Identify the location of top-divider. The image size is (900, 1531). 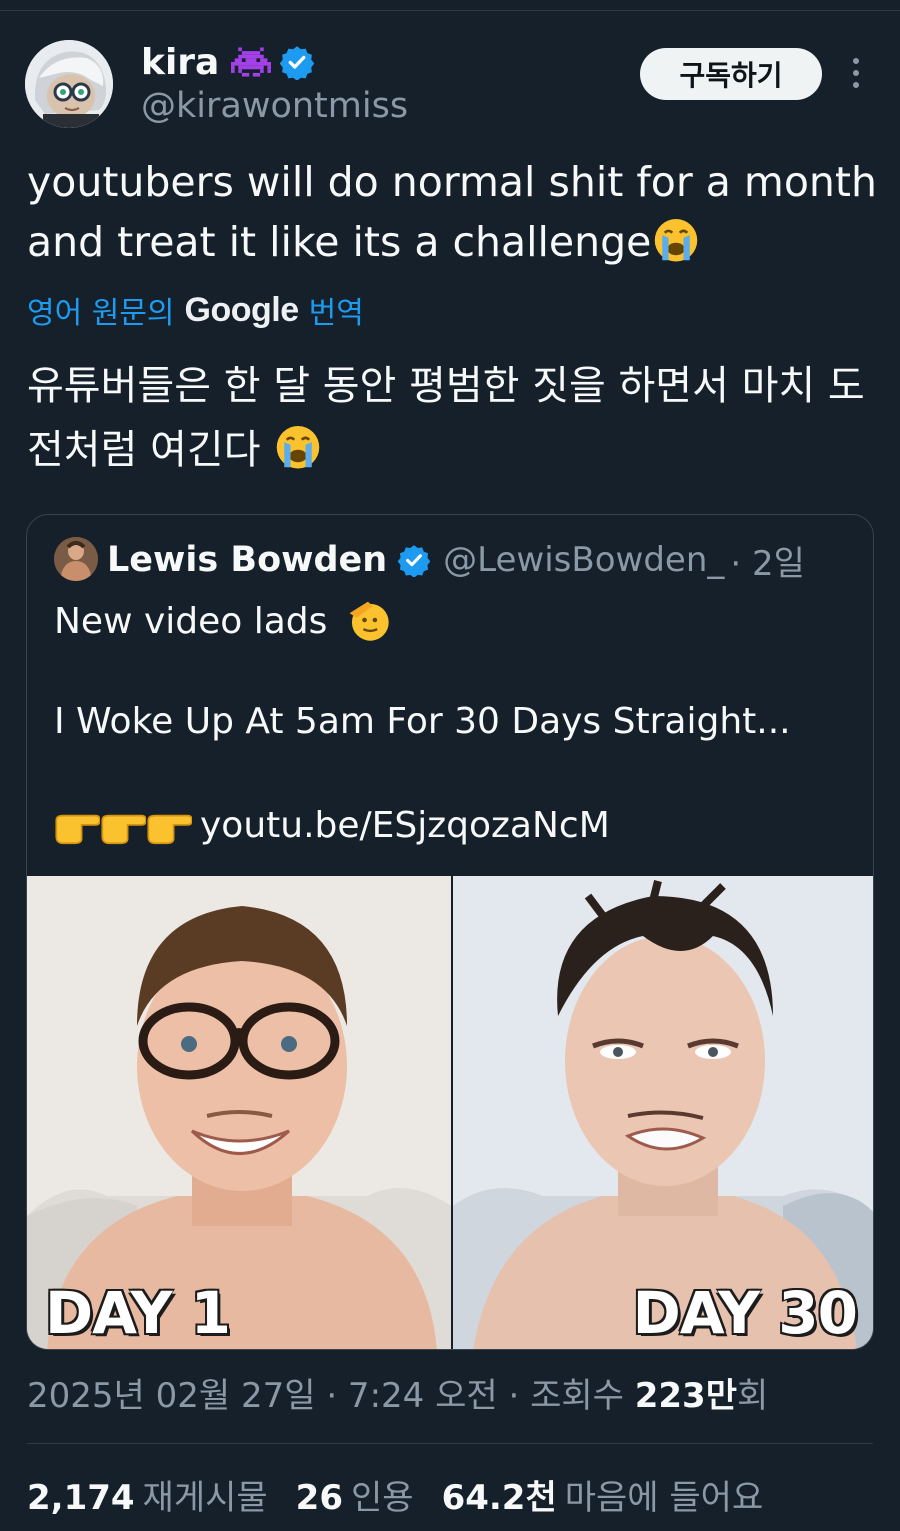
(450, 10).